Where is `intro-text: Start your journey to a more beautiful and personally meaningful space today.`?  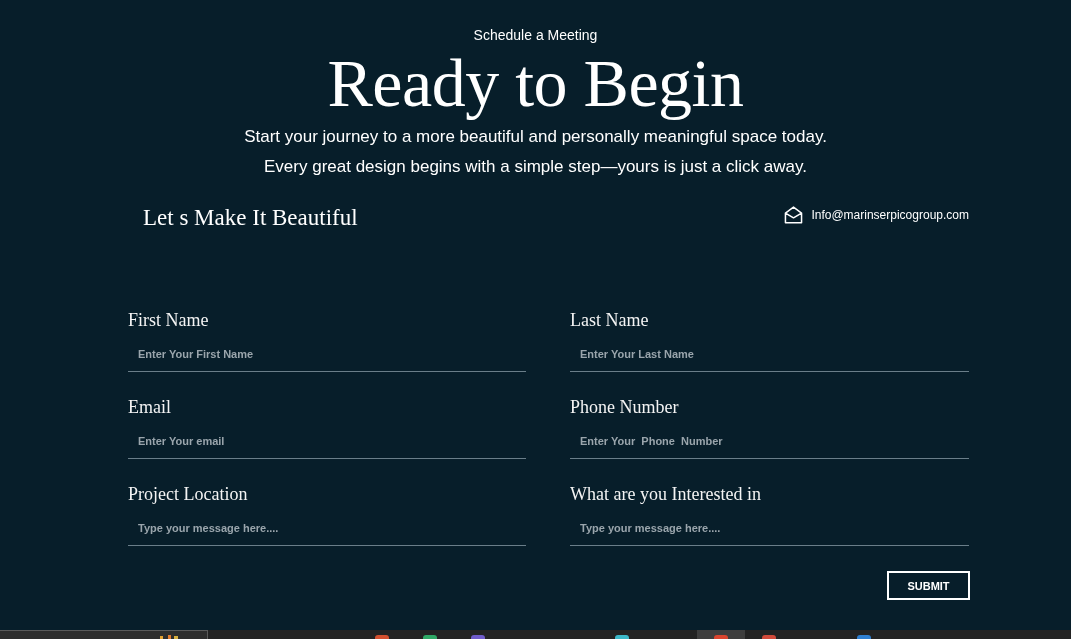 intro-text: Start your journey to a more beautiful and personally meaningful space today. is located at coordinates (535, 137).